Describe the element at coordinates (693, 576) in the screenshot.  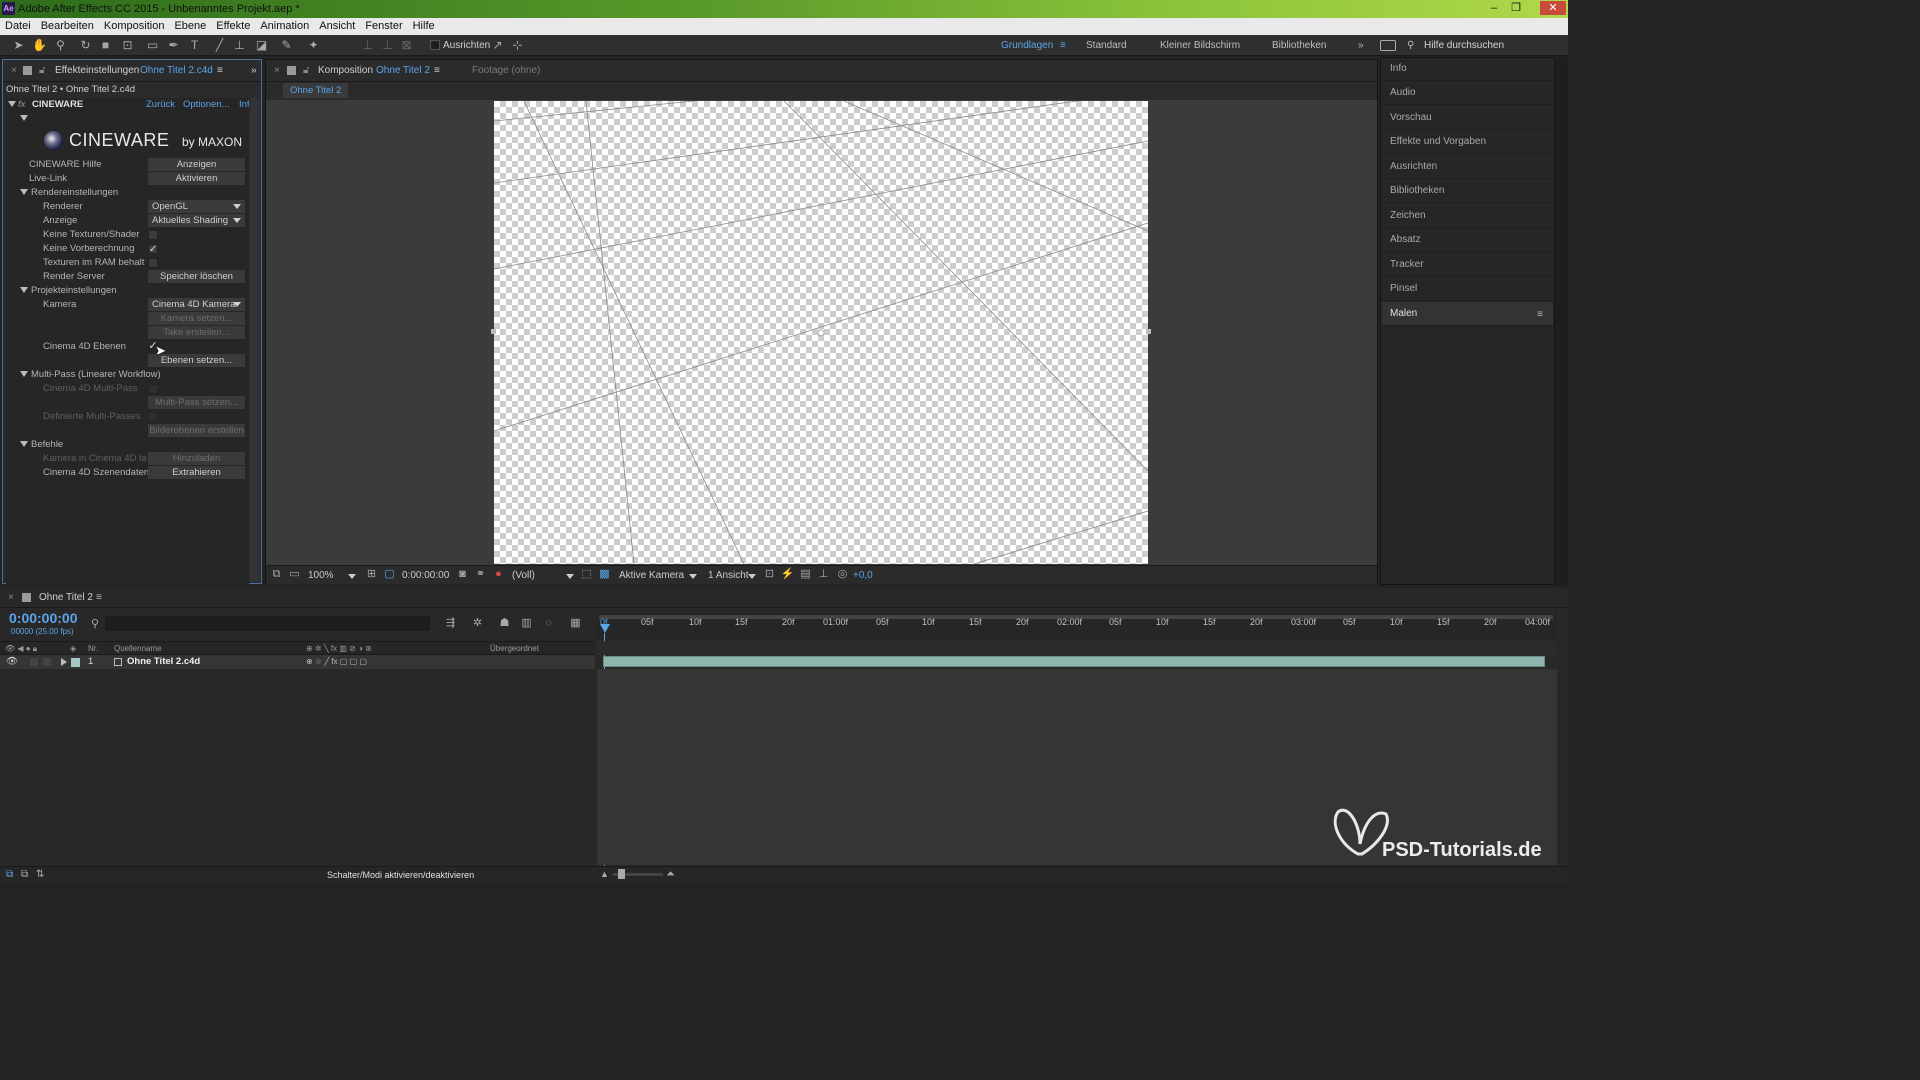
I see `camera-dropdown-icon` at that location.